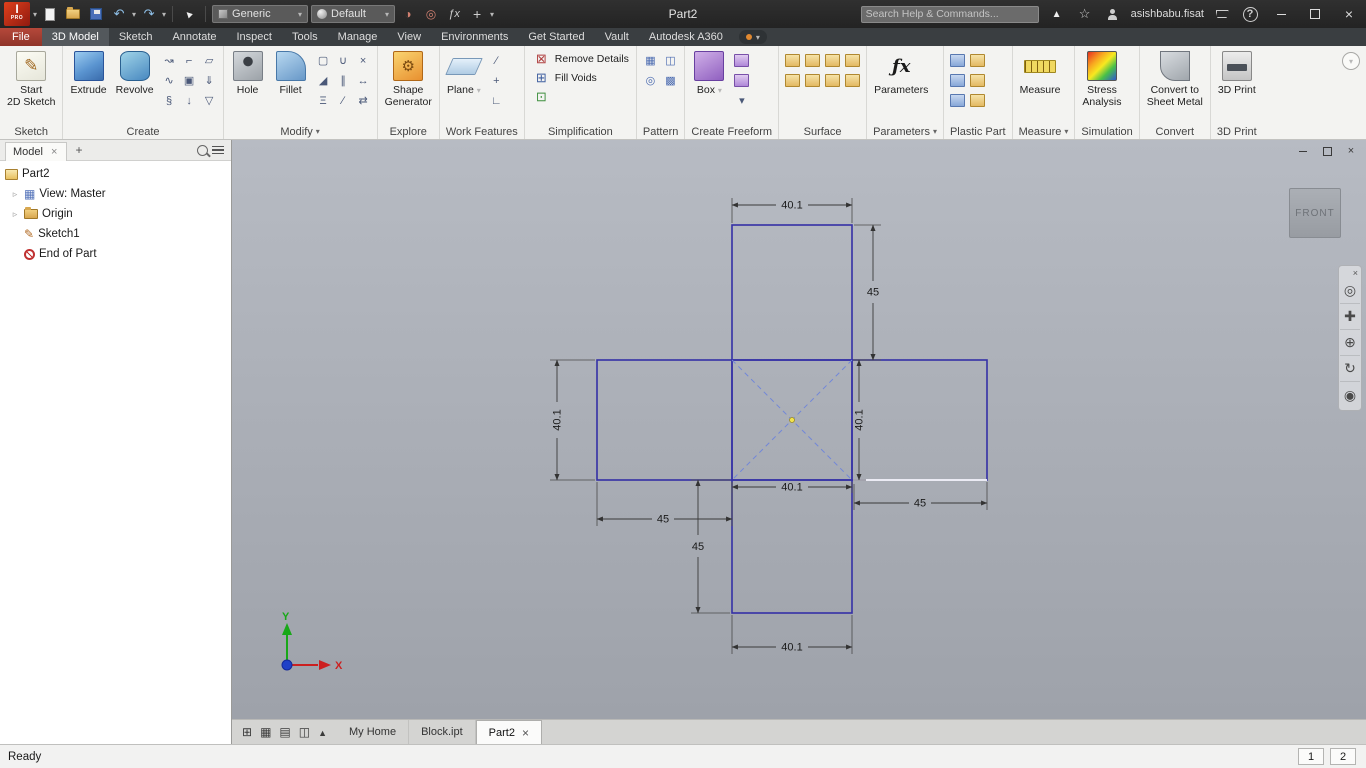 This screenshot has height=768, width=1366. I want to click on extrude-button: Extrude, so click(88, 73).